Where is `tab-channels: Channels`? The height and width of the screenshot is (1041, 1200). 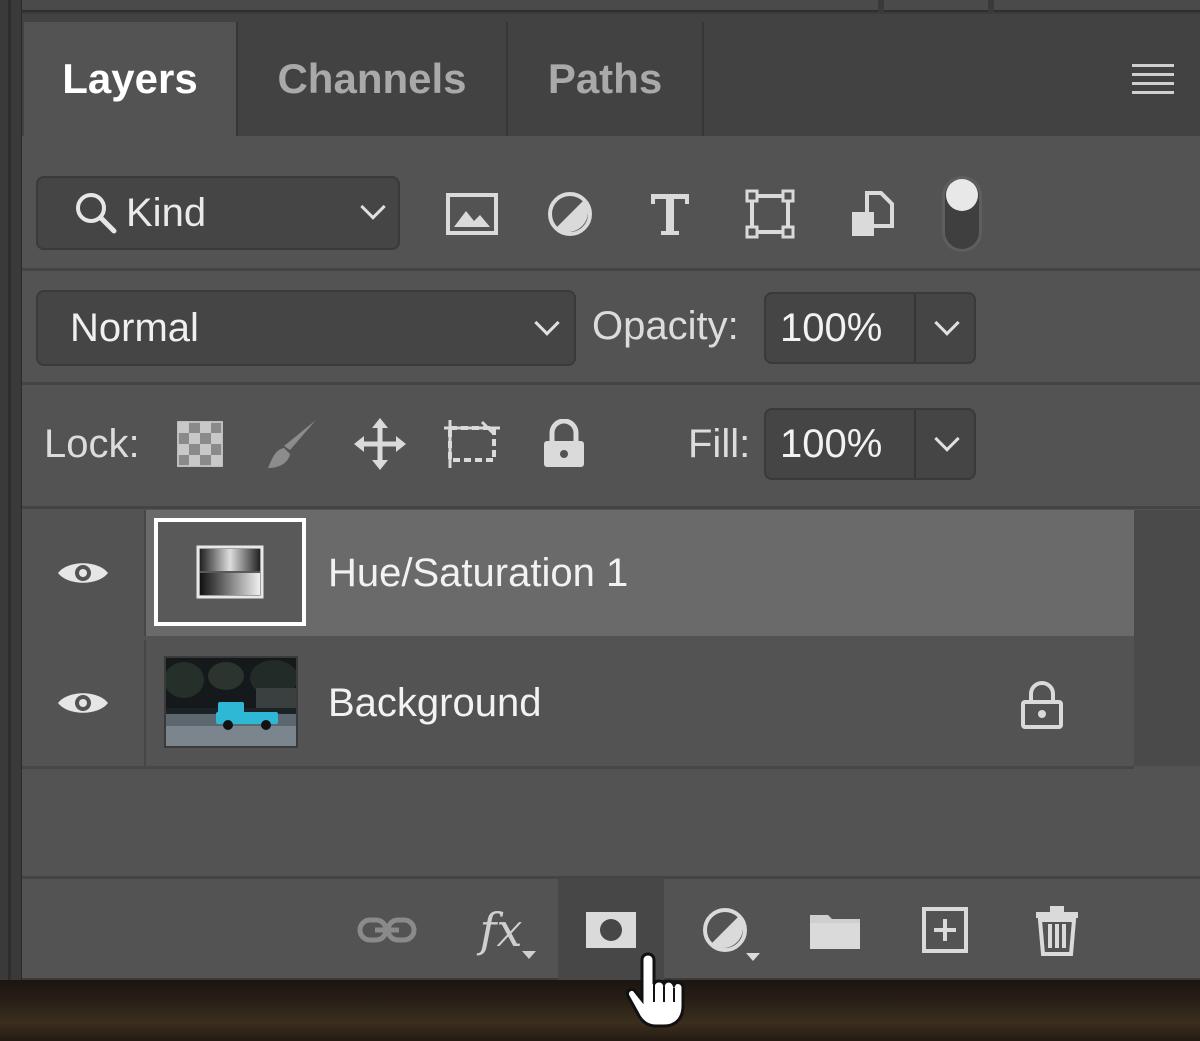 tab-channels: Channels is located at coordinates (373, 79).